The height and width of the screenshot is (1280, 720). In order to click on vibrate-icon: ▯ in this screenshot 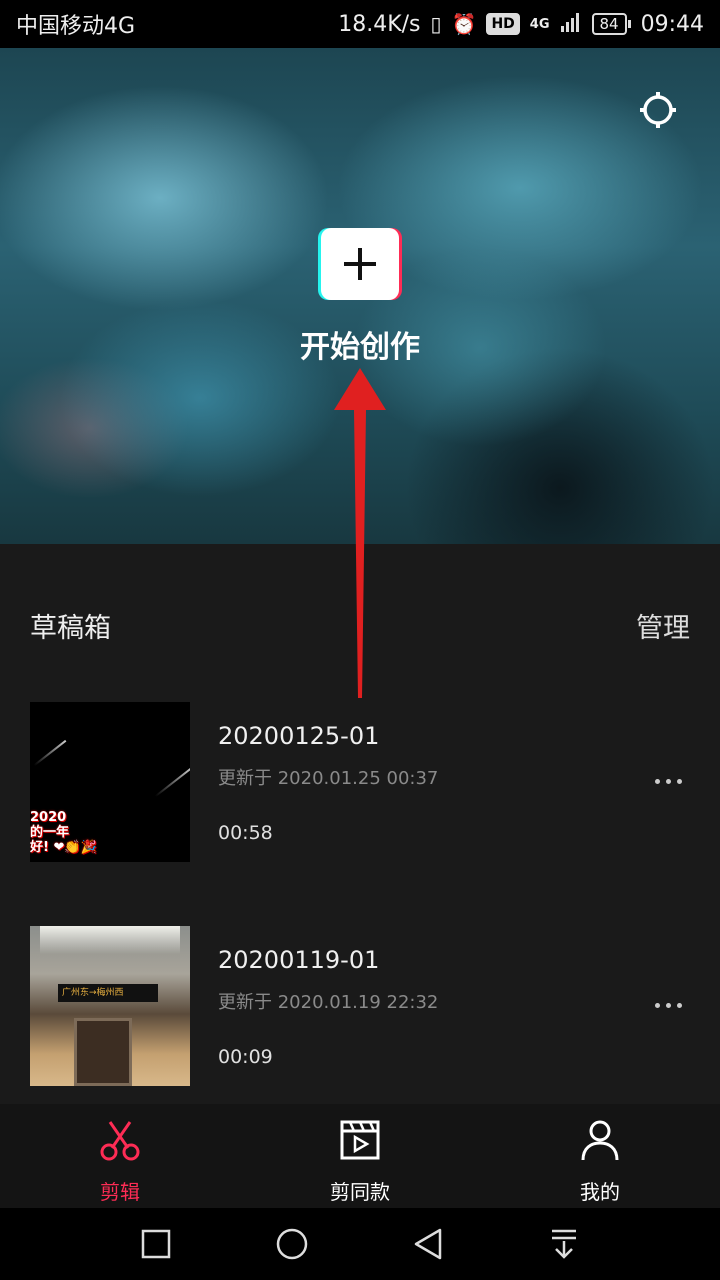, I will do `click(436, 24)`.